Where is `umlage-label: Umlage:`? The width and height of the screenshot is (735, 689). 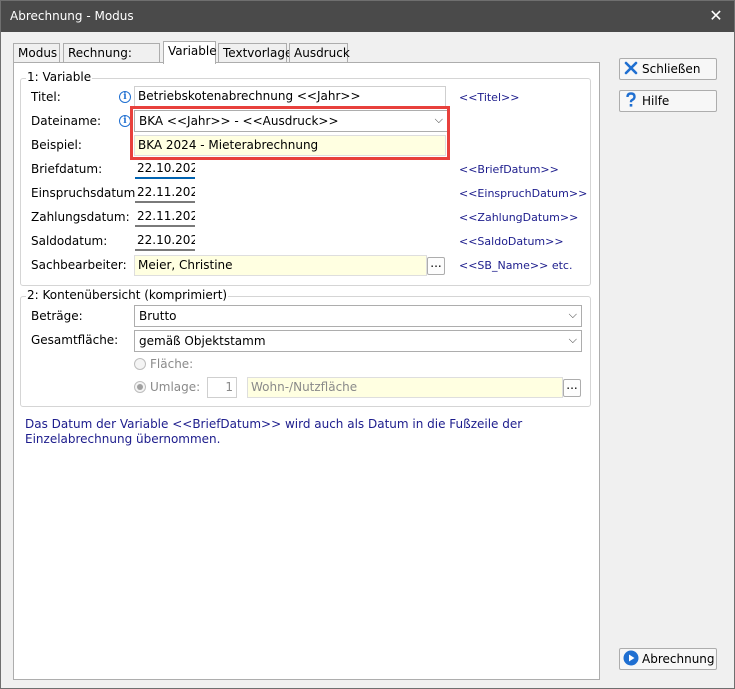
umlage-label: Umlage: is located at coordinates (175, 387).